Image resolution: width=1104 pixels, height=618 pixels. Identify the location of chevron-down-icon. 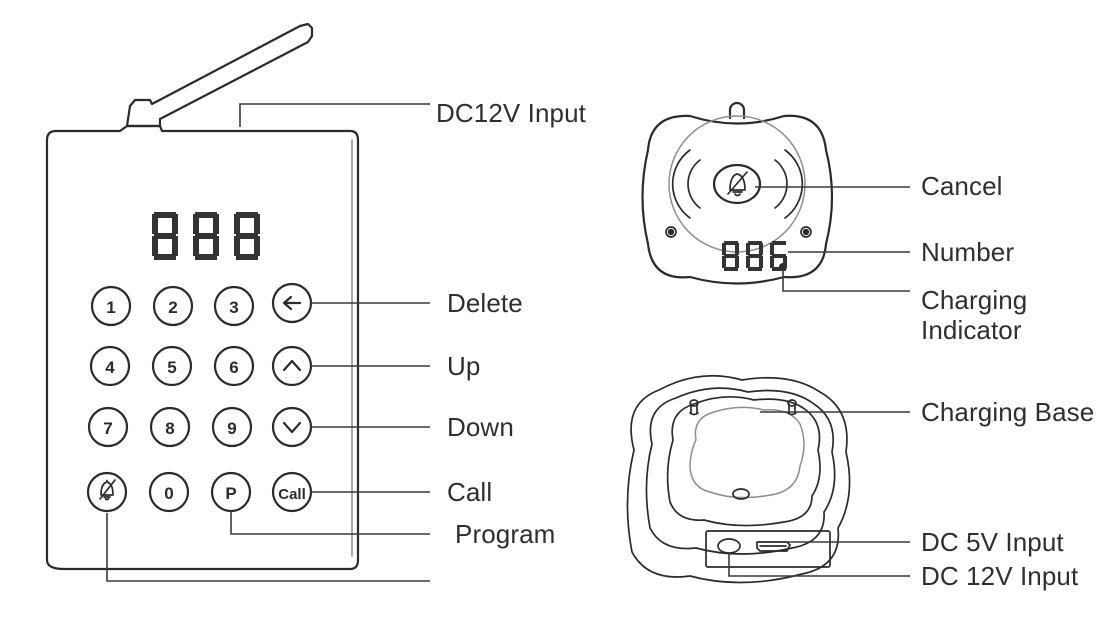
(292, 427).